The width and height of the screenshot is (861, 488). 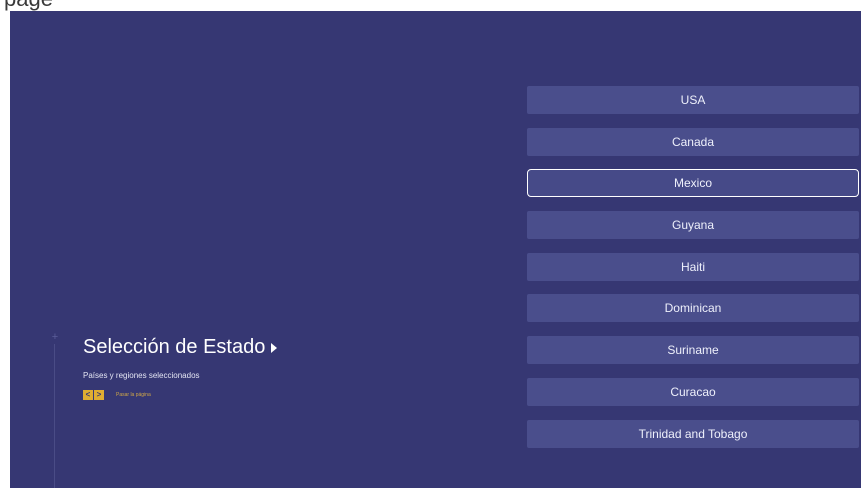 What do you see at coordinates (141, 375) in the screenshot?
I see `page-subtitle: Países y regiones seleccionados` at bounding box center [141, 375].